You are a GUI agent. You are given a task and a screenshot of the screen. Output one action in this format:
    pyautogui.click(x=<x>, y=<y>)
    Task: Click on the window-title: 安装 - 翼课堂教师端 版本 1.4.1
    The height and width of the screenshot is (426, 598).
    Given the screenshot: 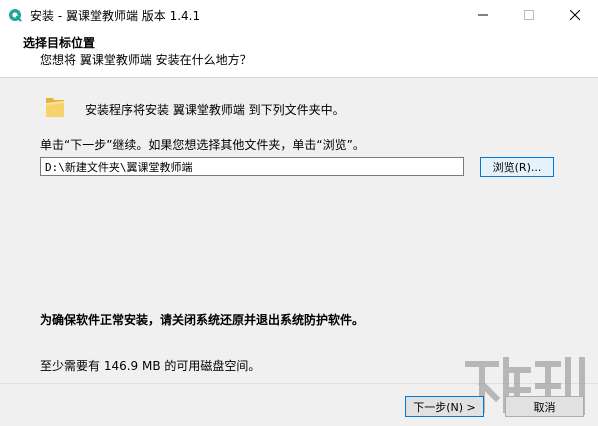 What is the action you would take?
    pyautogui.click(x=115, y=16)
    